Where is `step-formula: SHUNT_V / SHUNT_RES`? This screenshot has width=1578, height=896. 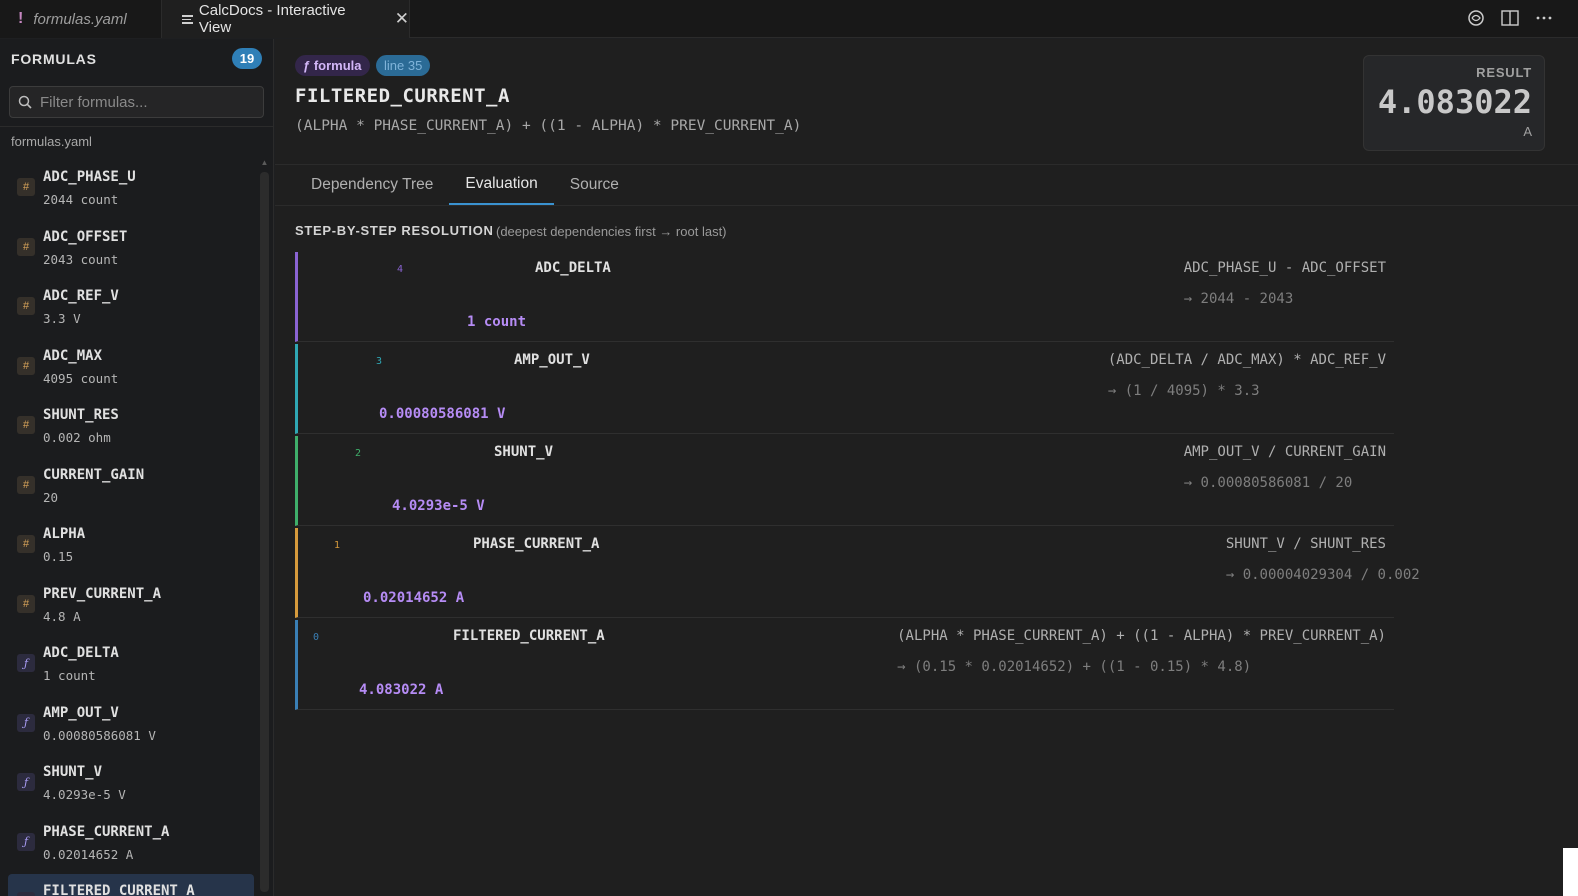 step-formula: SHUNT_V / SHUNT_RES is located at coordinates (1305, 544).